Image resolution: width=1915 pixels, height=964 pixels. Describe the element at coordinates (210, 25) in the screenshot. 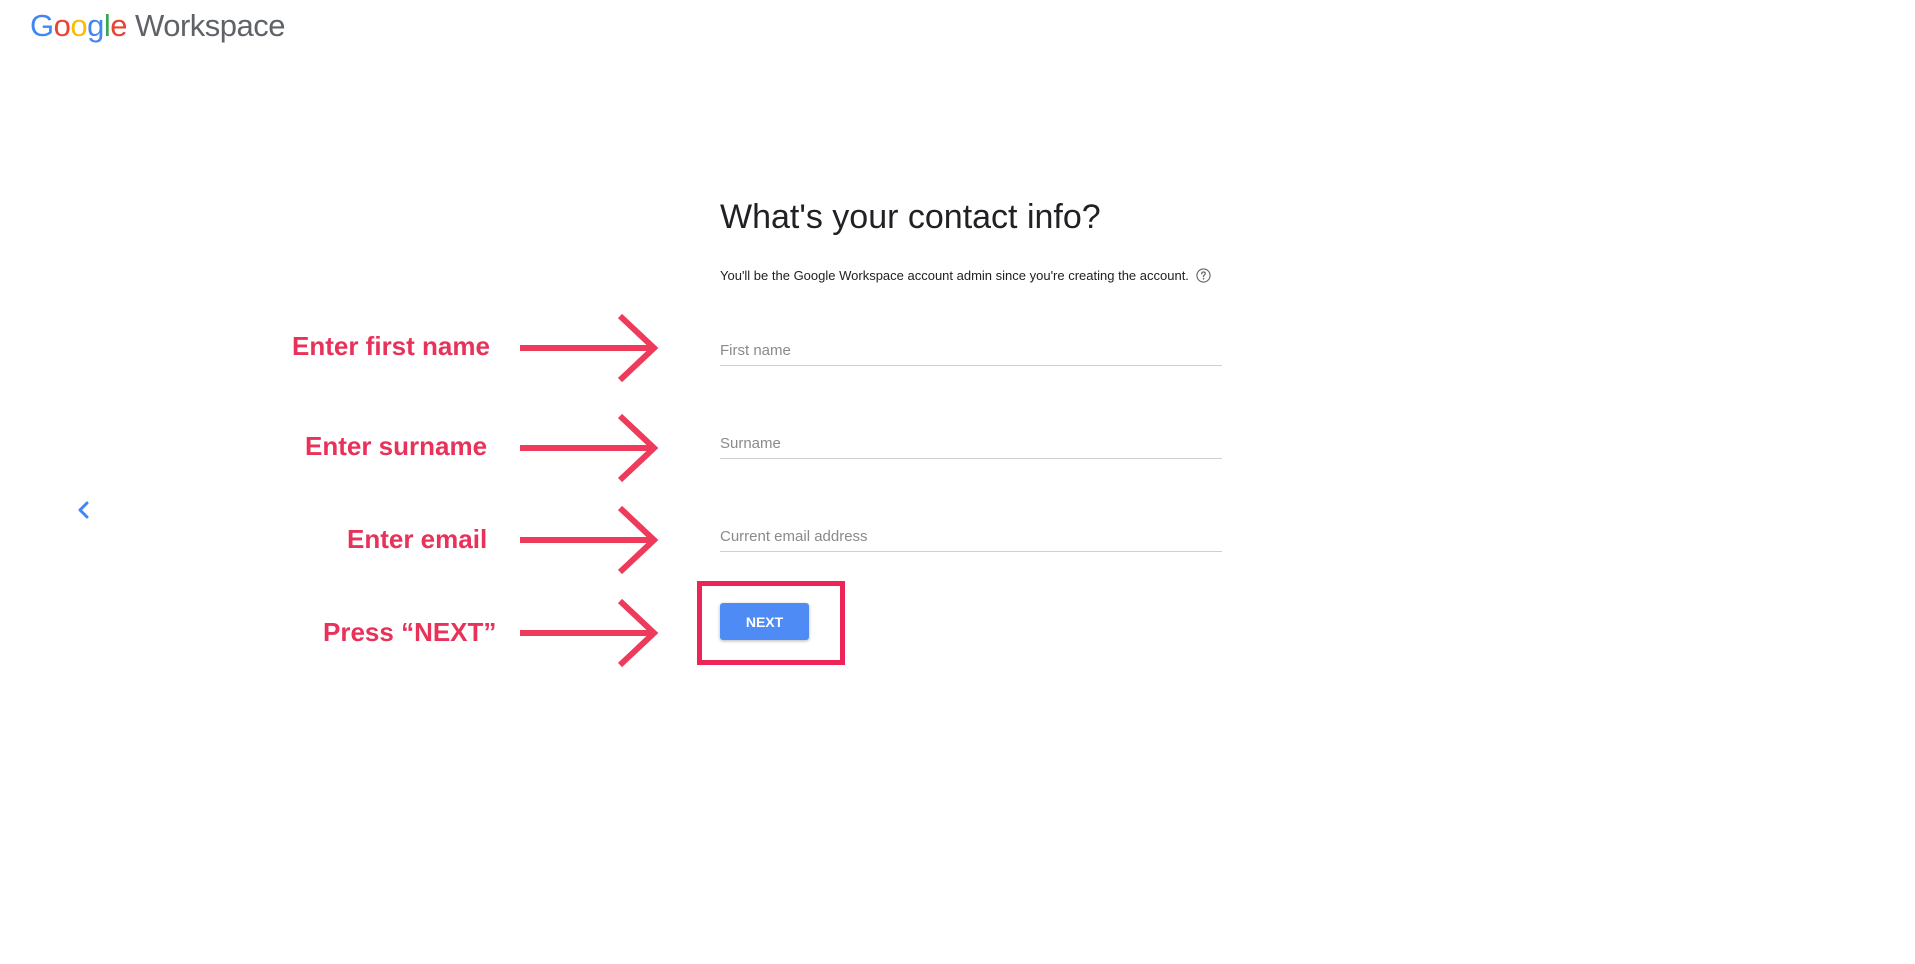

I see `product-name: Workspace` at that location.